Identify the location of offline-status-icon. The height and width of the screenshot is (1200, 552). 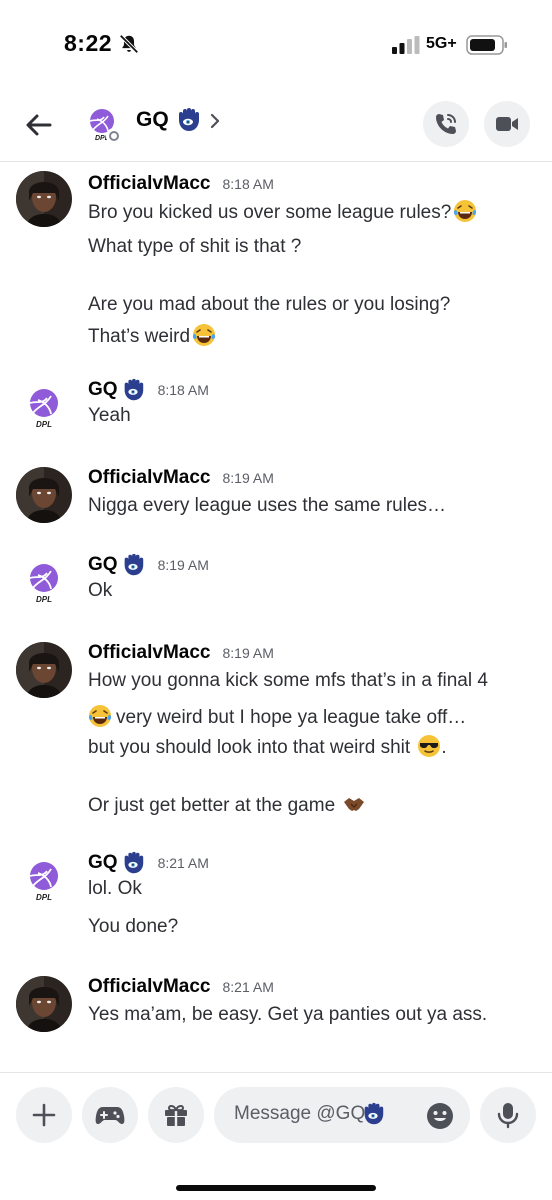
(114, 136).